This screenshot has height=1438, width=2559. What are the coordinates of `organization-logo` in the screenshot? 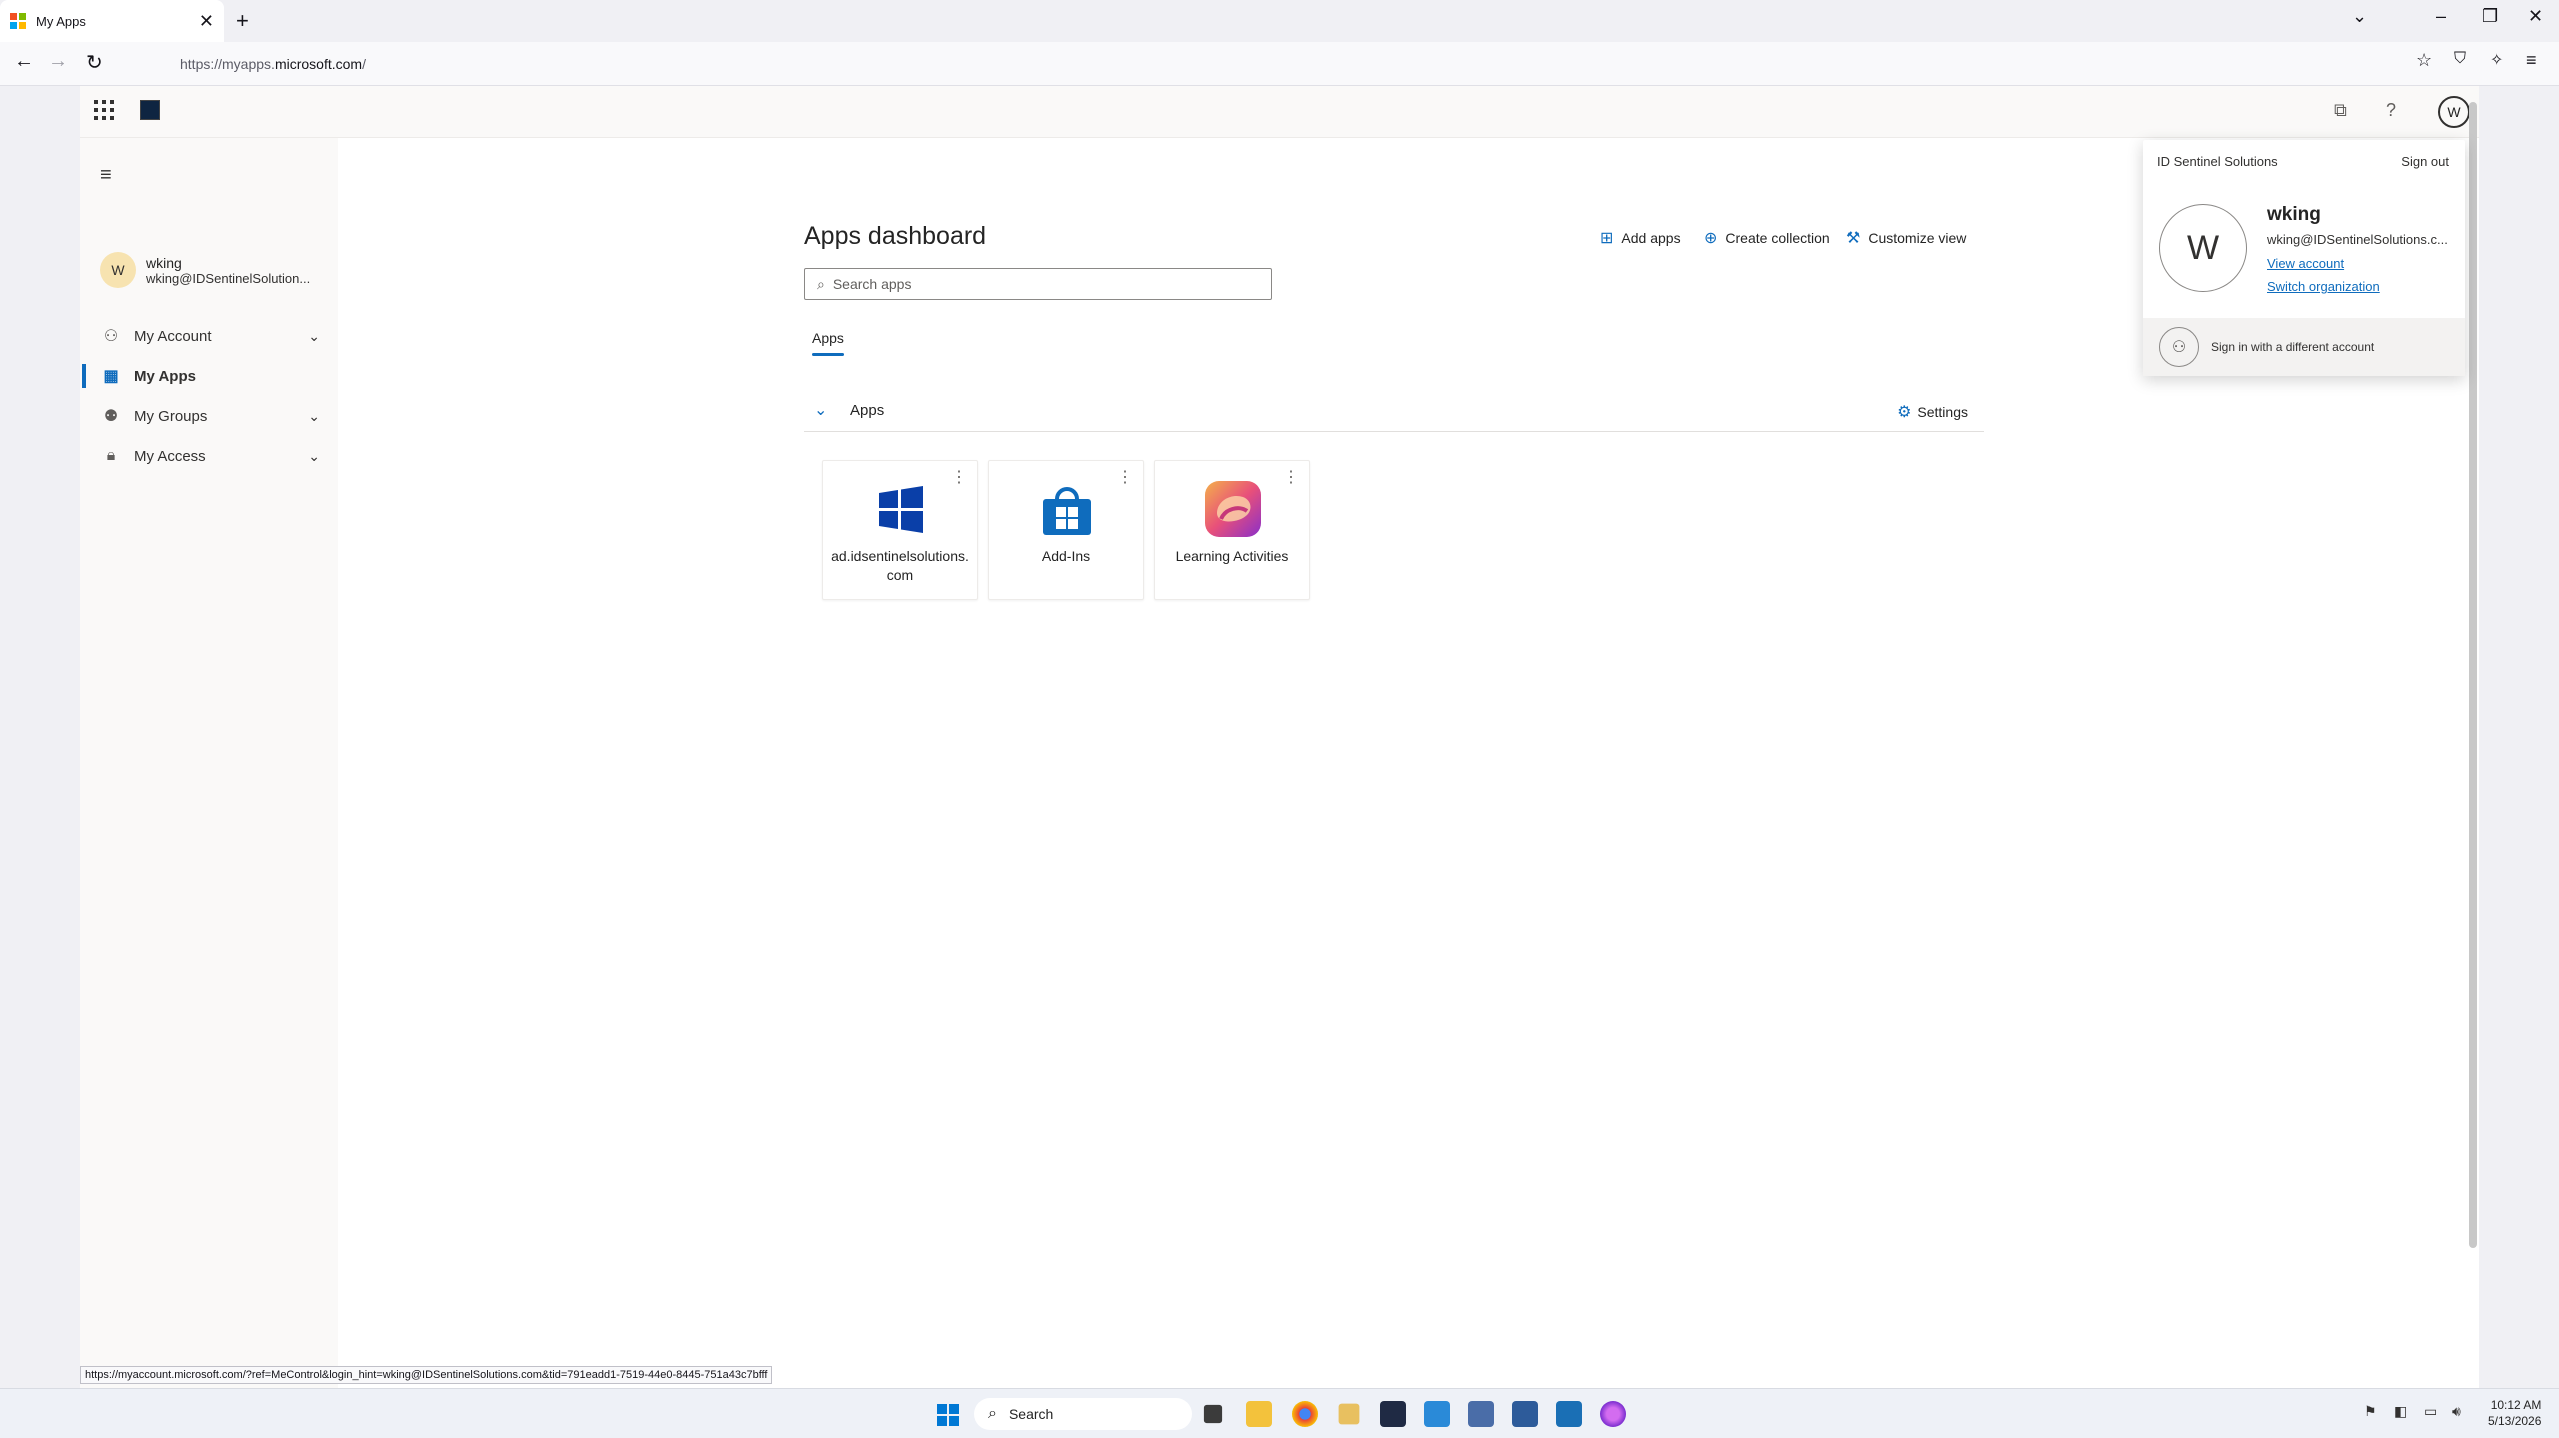 It's located at (150, 110).